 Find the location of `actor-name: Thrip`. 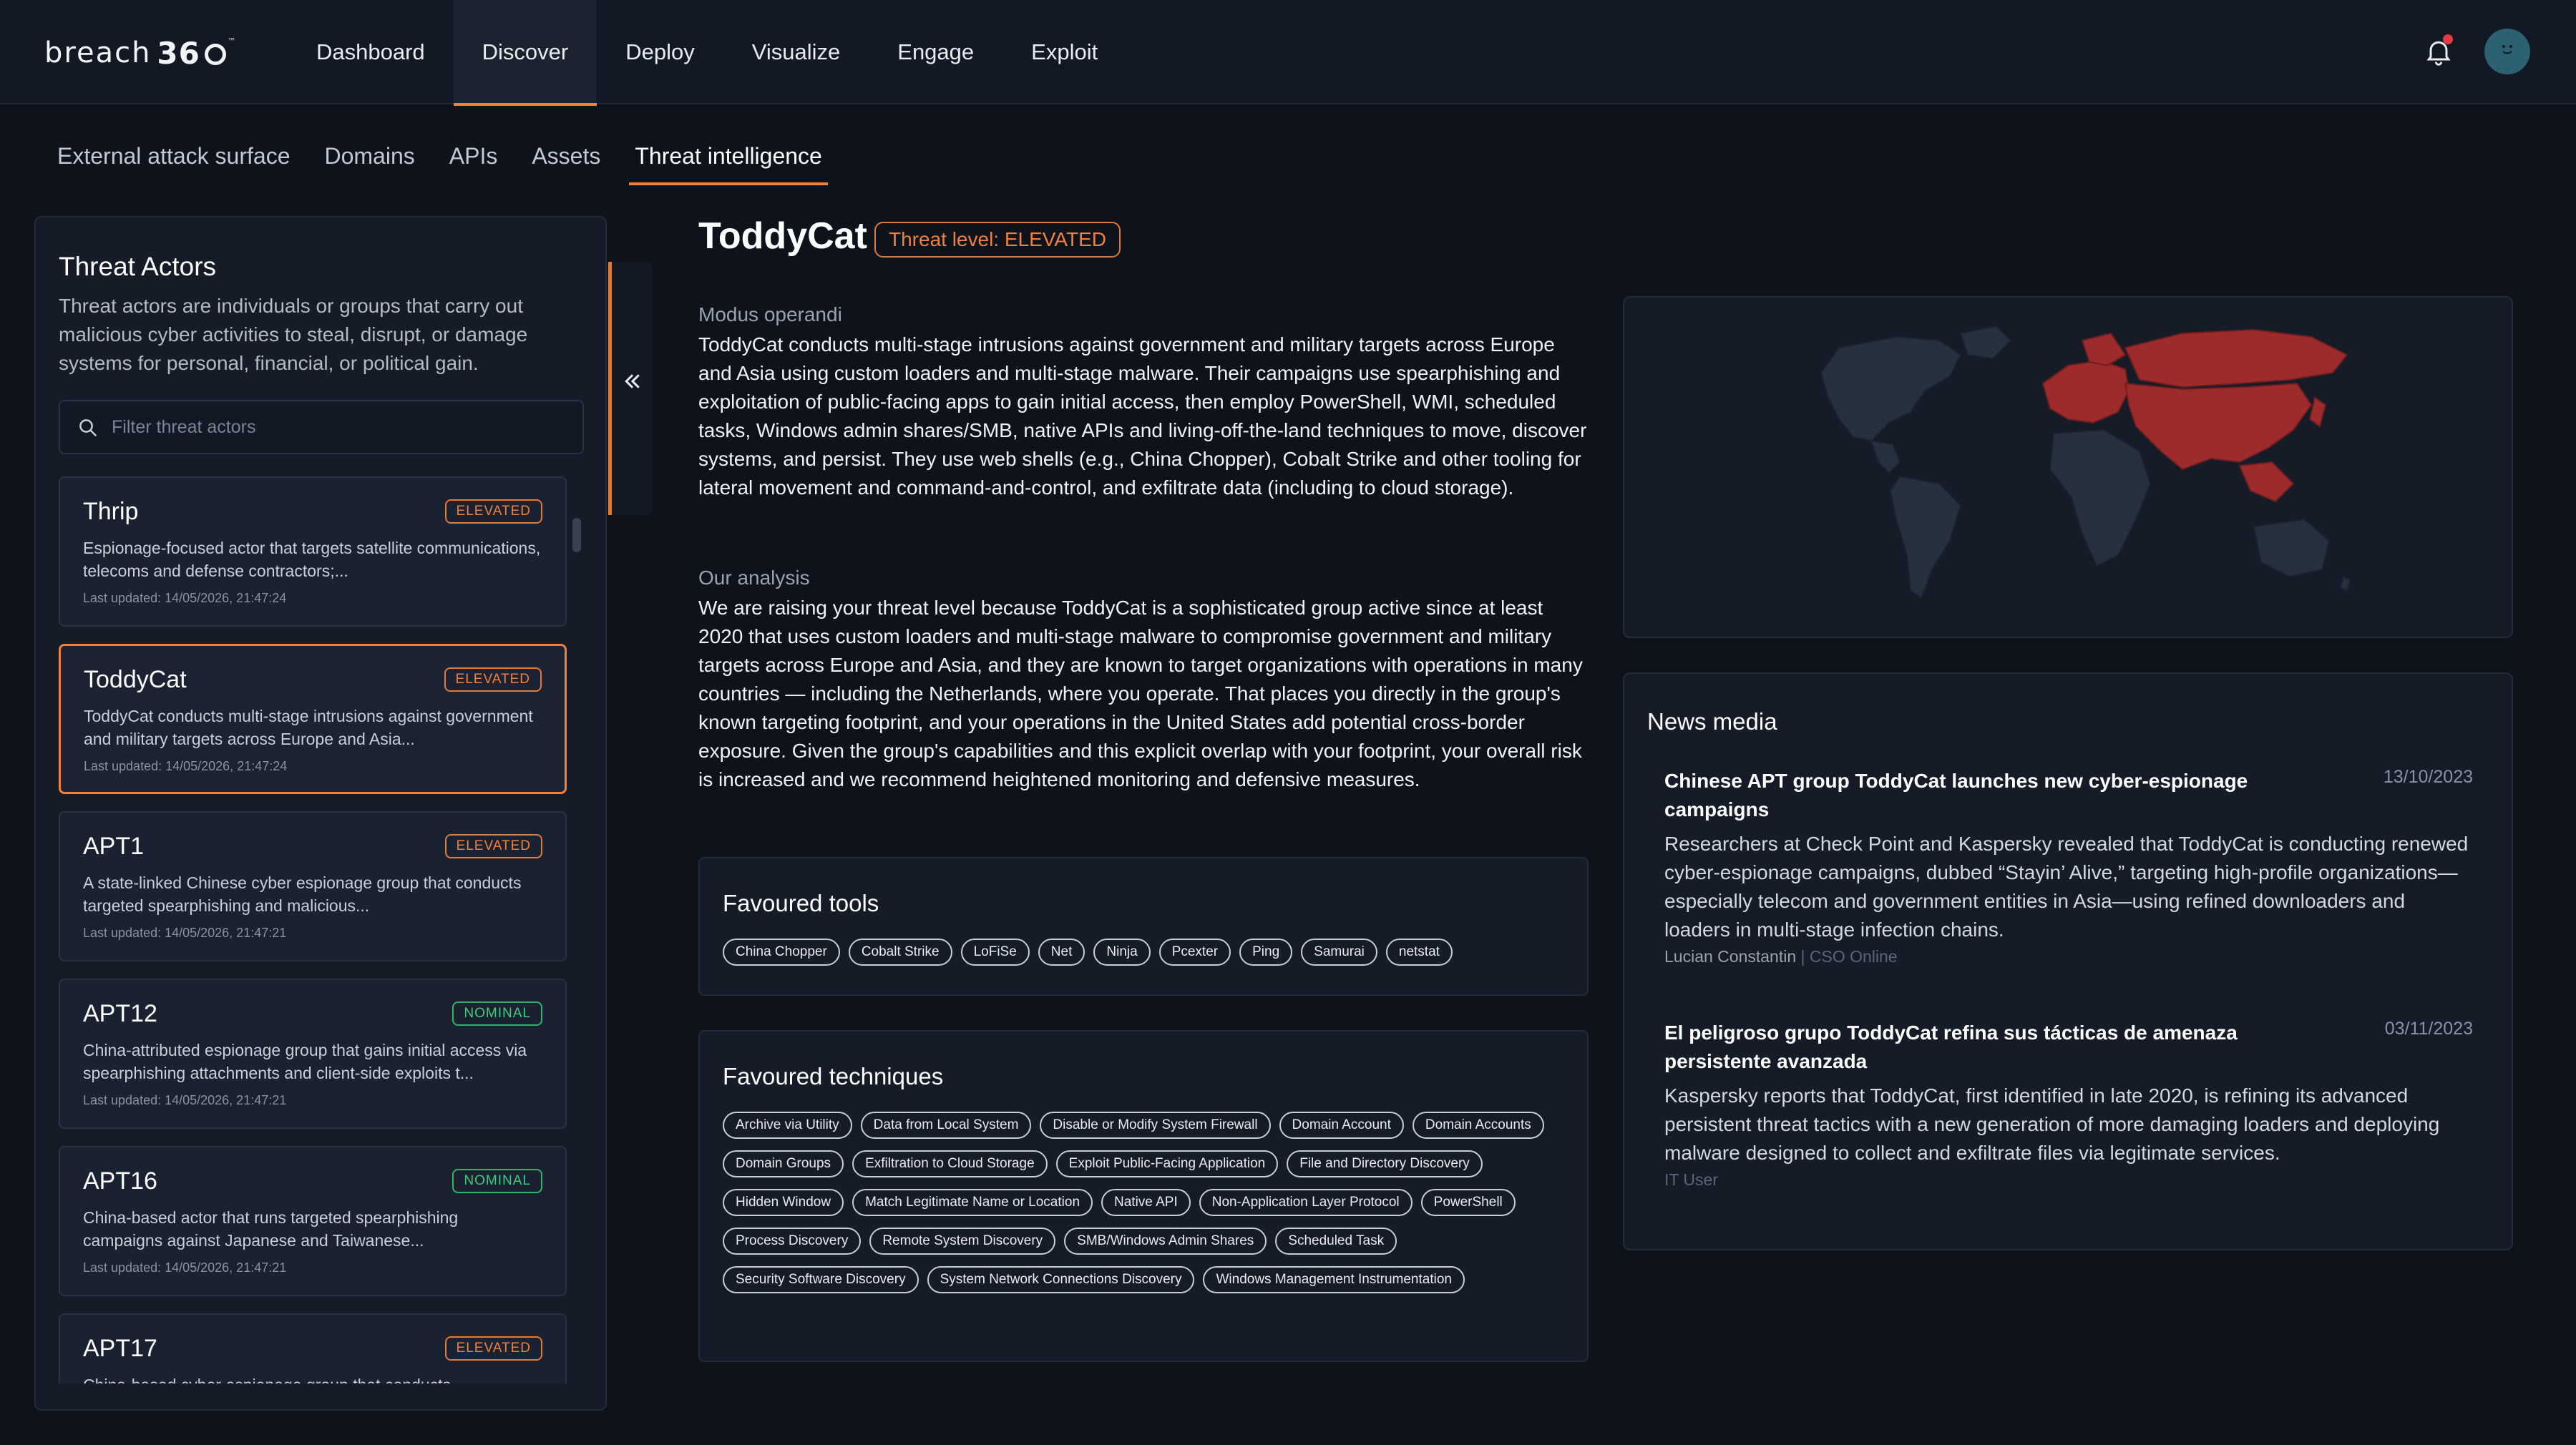

actor-name: Thrip is located at coordinates (111, 511).